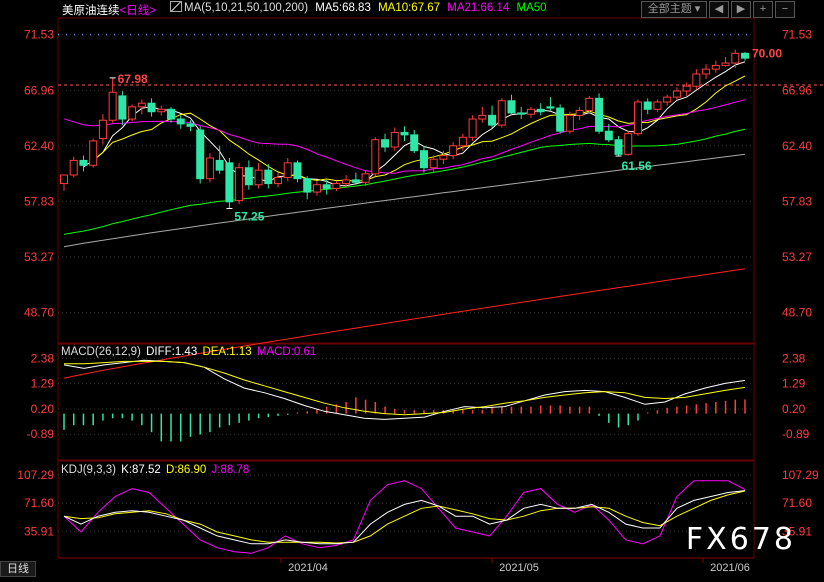  What do you see at coordinates (227, 352) in the screenshot?
I see `macd-dea: DEA:1.13` at bounding box center [227, 352].